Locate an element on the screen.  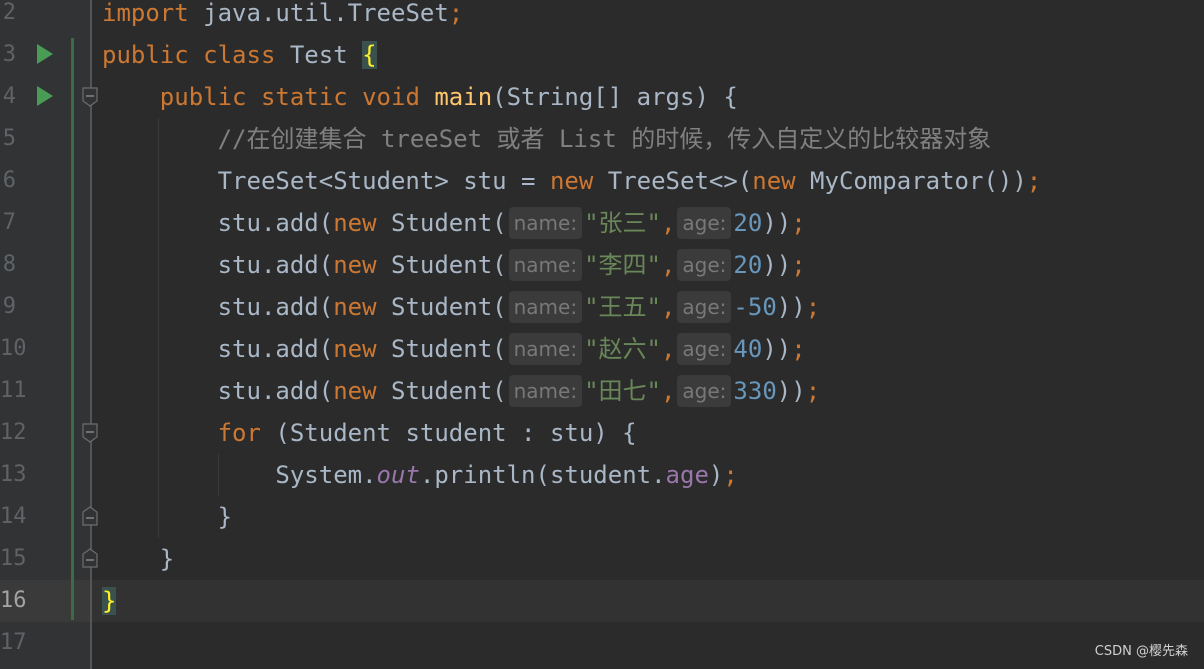
vcs-change-marker is located at coordinates (72, 329).